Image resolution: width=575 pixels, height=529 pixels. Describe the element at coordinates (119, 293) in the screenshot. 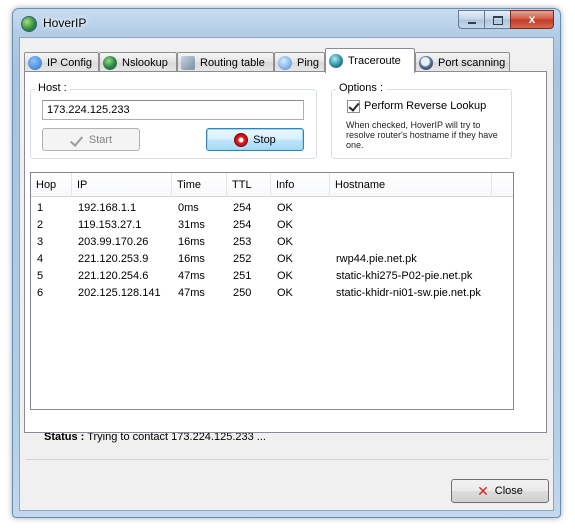

I see `cell-ip: 202.125.128.141` at that location.